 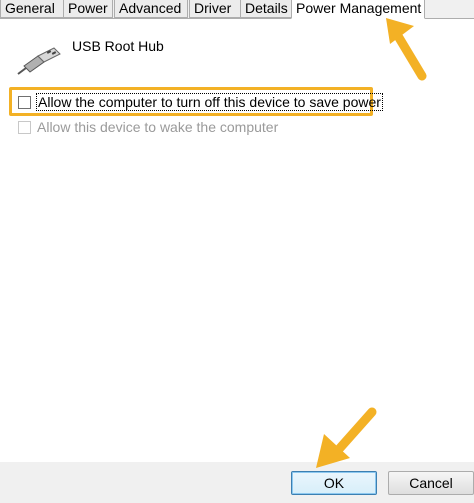 What do you see at coordinates (24, 102) in the screenshot?
I see `allow-turn-off-checkbox` at bounding box center [24, 102].